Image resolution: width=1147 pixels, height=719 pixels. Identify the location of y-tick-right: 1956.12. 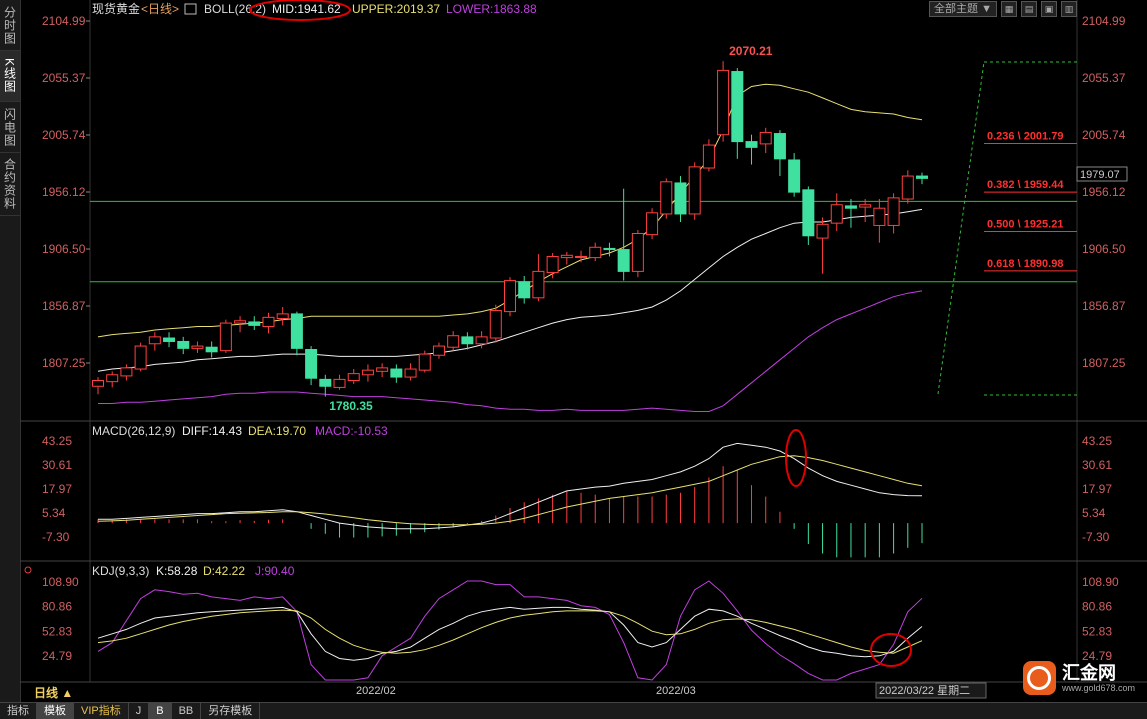
(1104, 192).